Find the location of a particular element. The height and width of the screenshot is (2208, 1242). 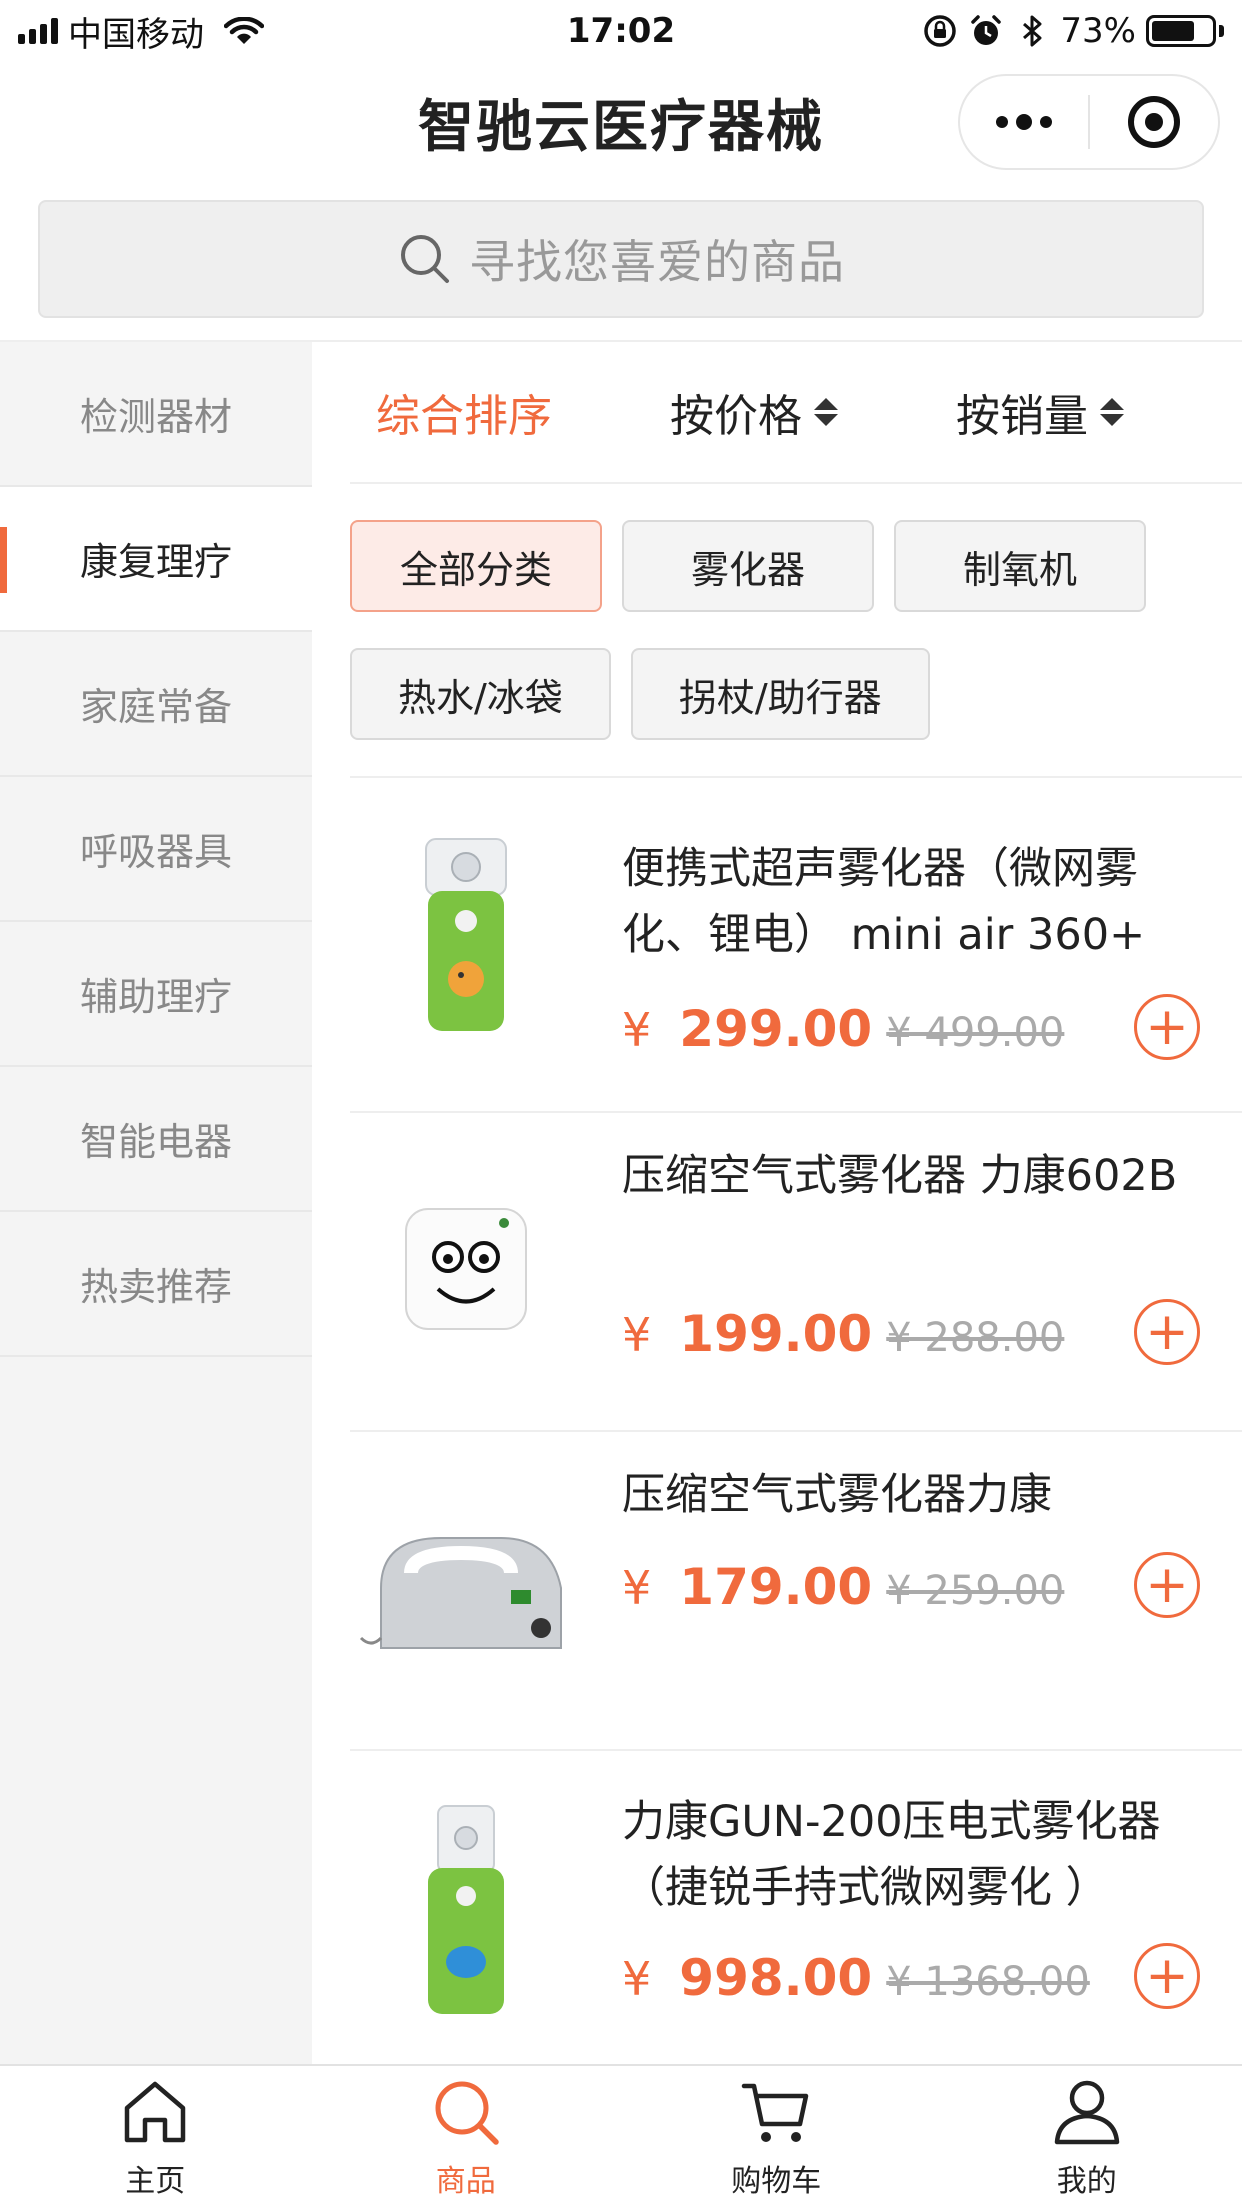

sidebar-item: 检测器材 is located at coordinates (156, 414).